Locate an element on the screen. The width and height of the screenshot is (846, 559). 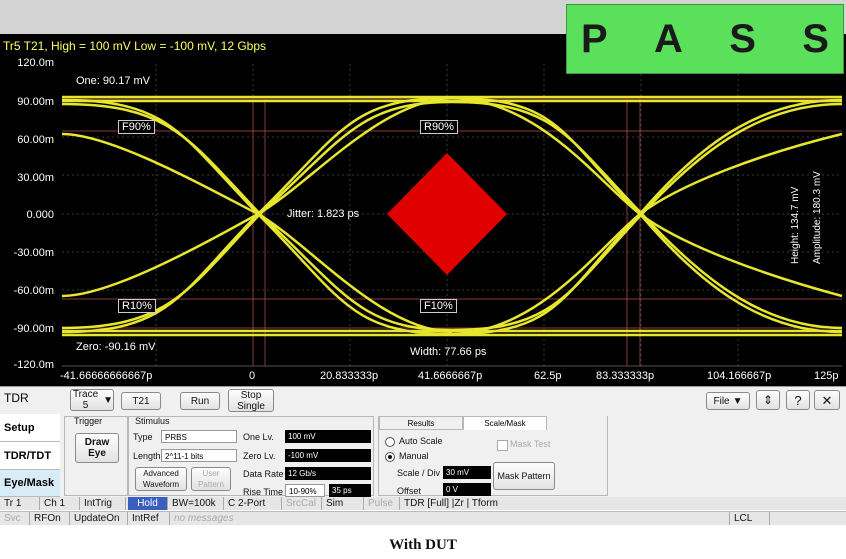
user-pattern-button: User Pattern is located at coordinates (211, 479).